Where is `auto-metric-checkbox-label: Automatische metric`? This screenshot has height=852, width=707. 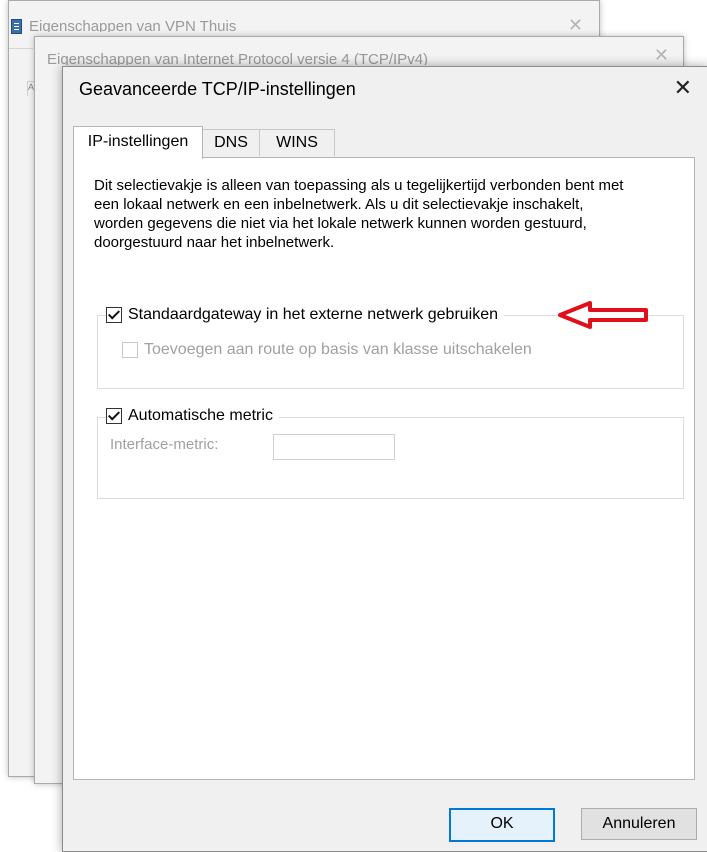 auto-metric-checkbox-label: Automatische metric is located at coordinates (200, 415).